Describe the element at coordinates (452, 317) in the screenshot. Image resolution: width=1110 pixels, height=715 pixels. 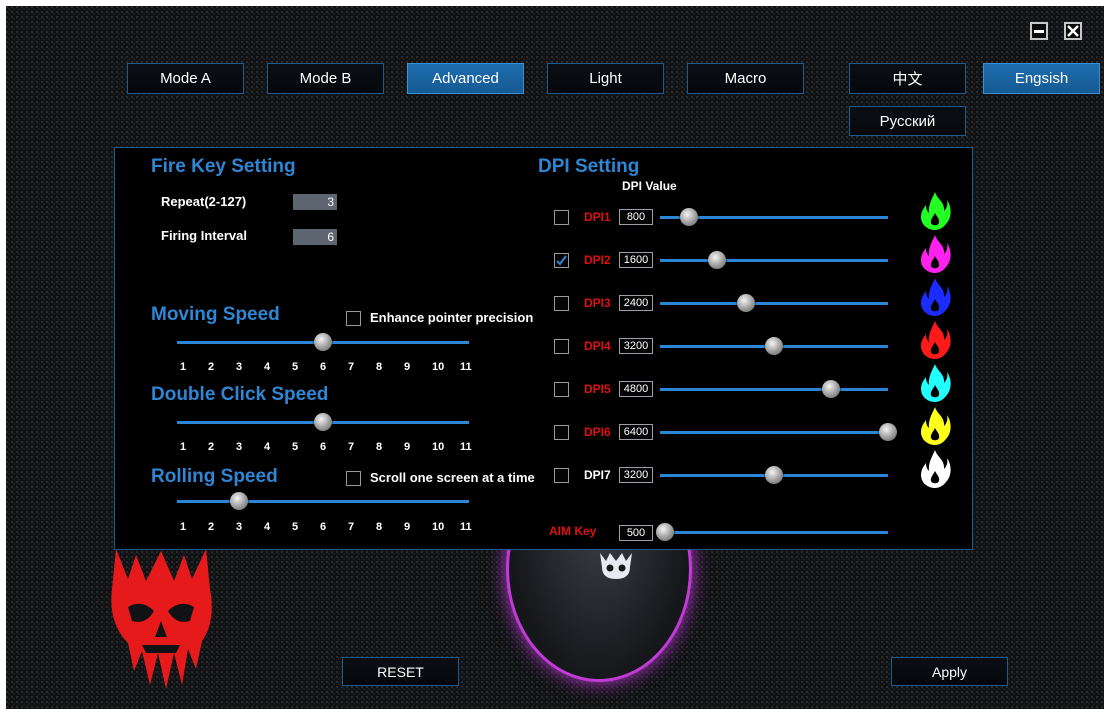
I see `enhance-precision-label: Enhance pointer precision` at that location.